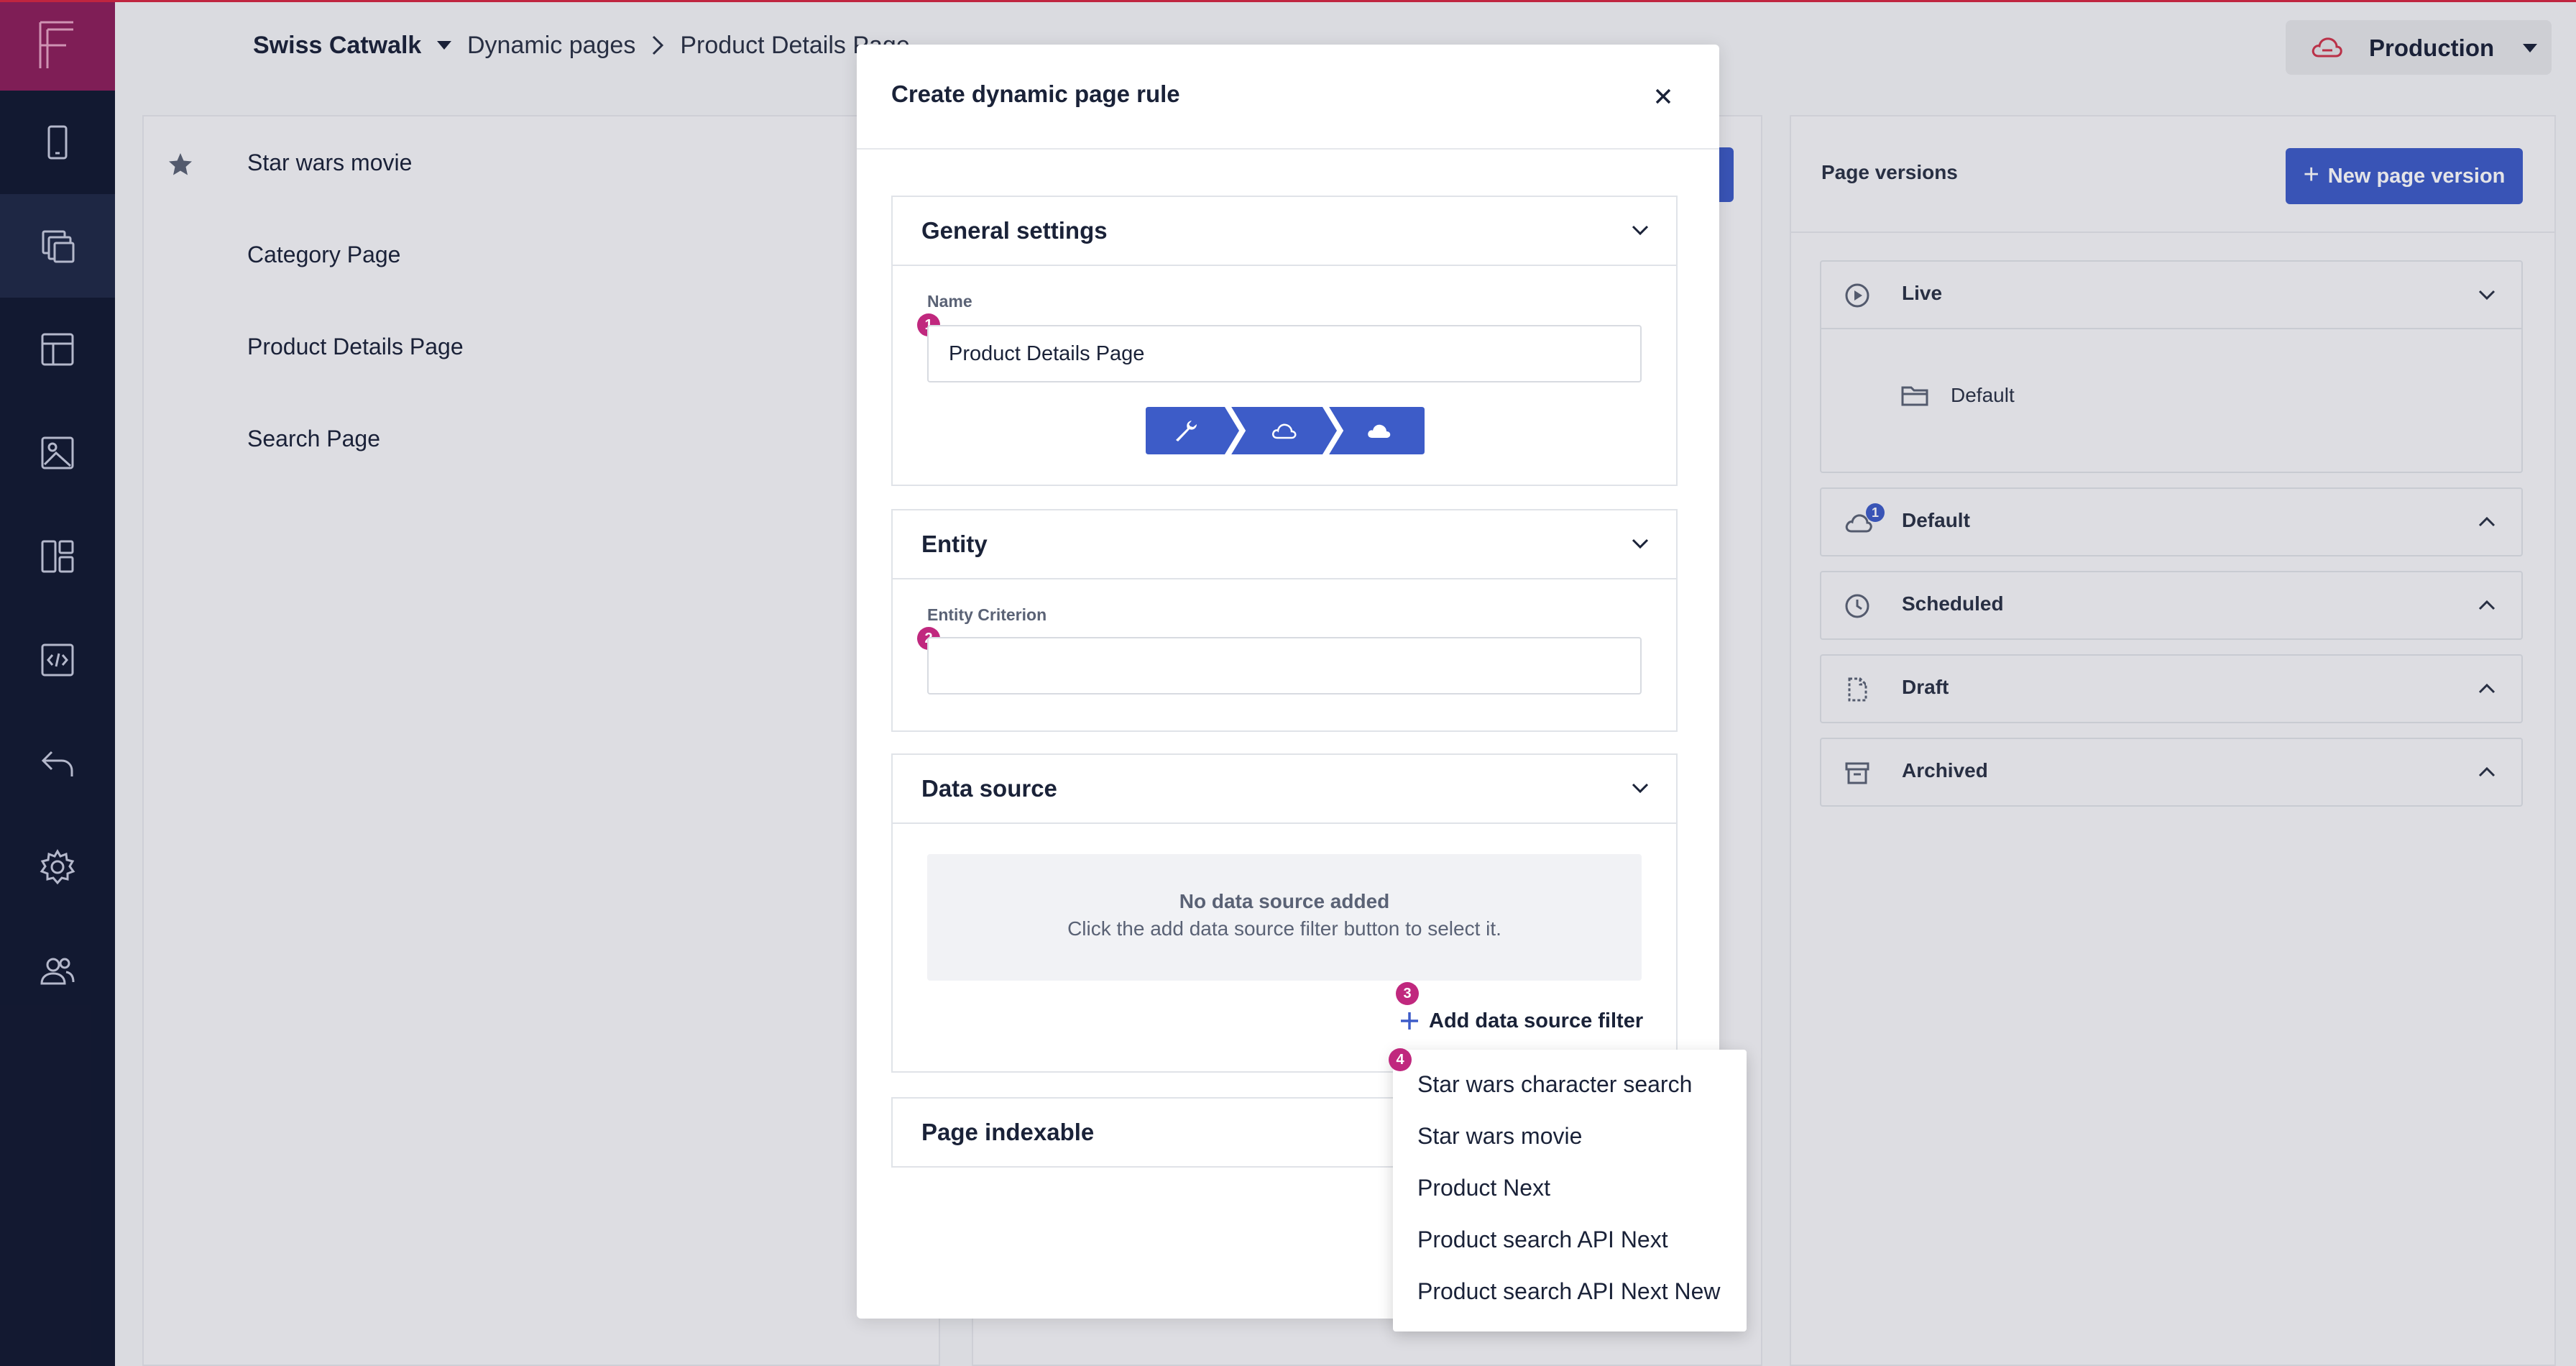 The image size is (2576, 1366). What do you see at coordinates (954, 544) in the screenshot?
I see `section-title: Entity` at bounding box center [954, 544].